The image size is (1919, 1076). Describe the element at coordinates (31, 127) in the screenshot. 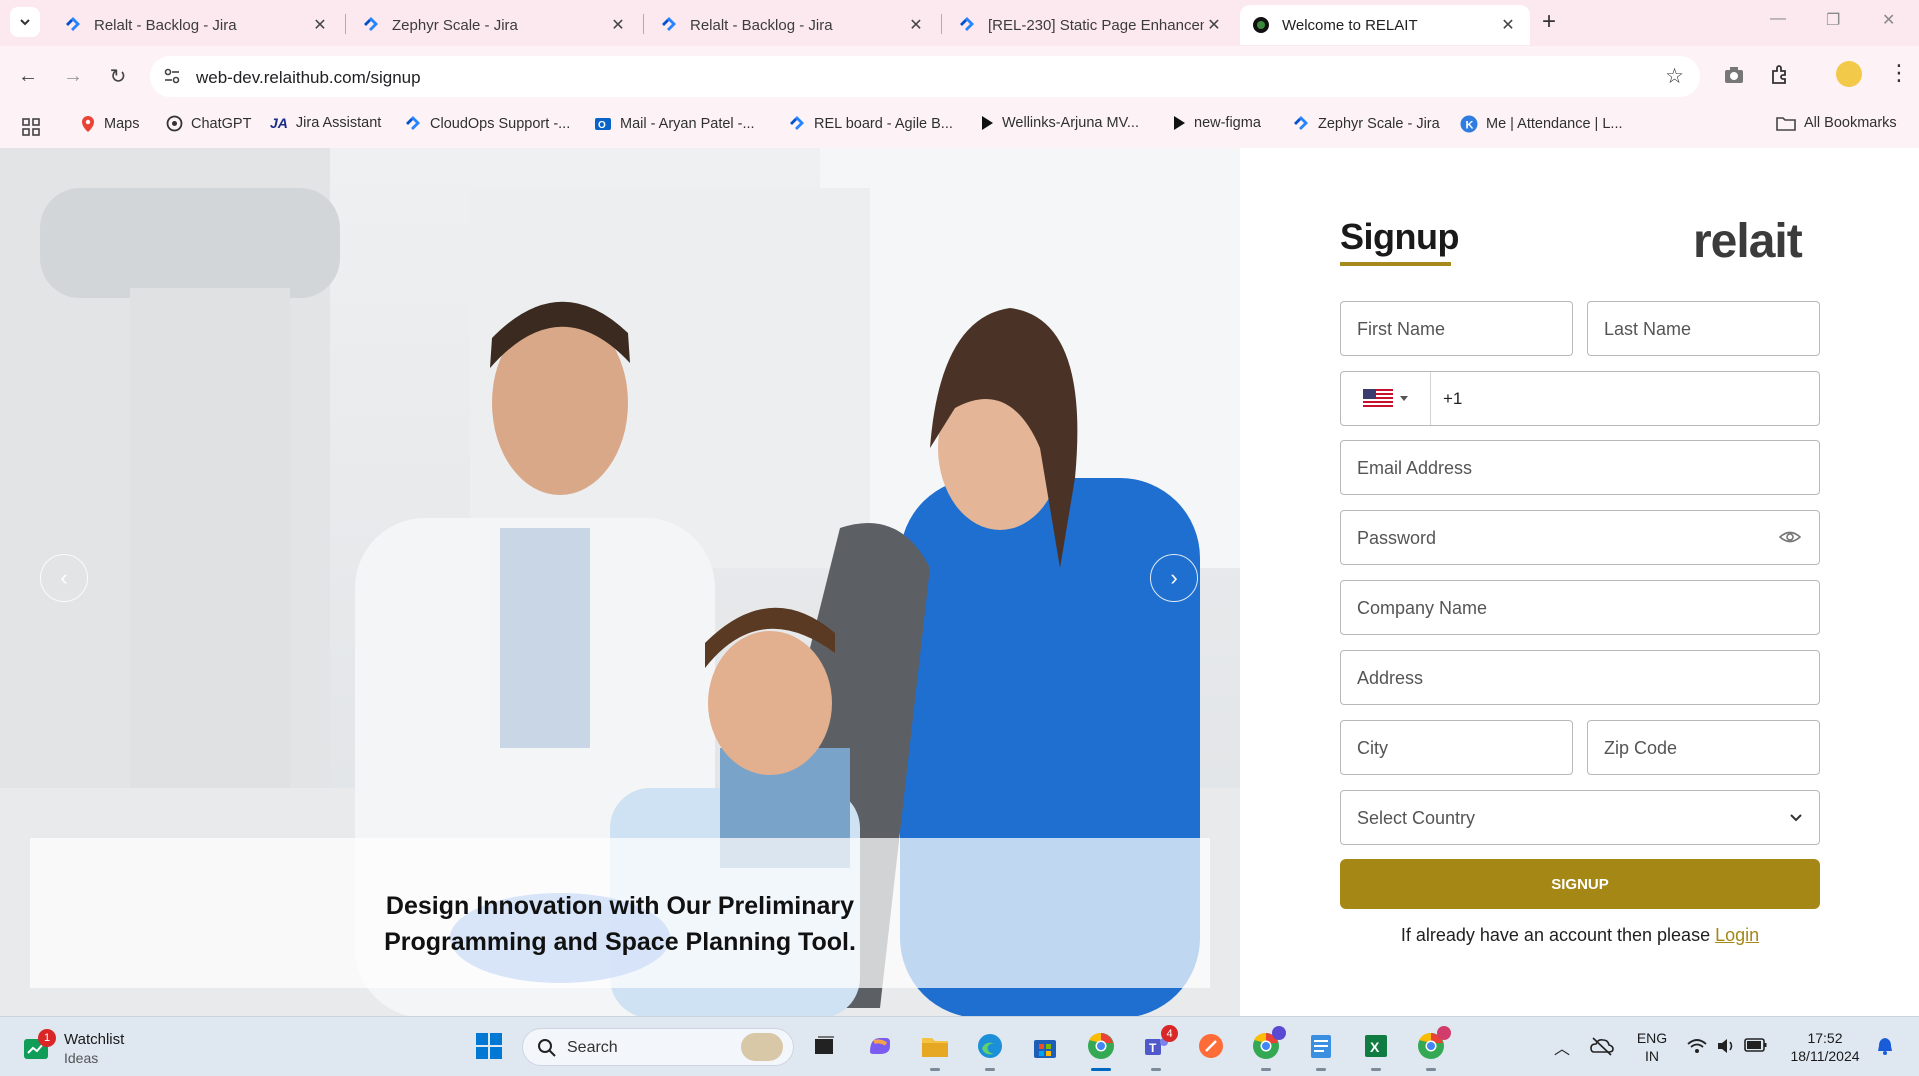

I see `apps-grid-icon` at that location.